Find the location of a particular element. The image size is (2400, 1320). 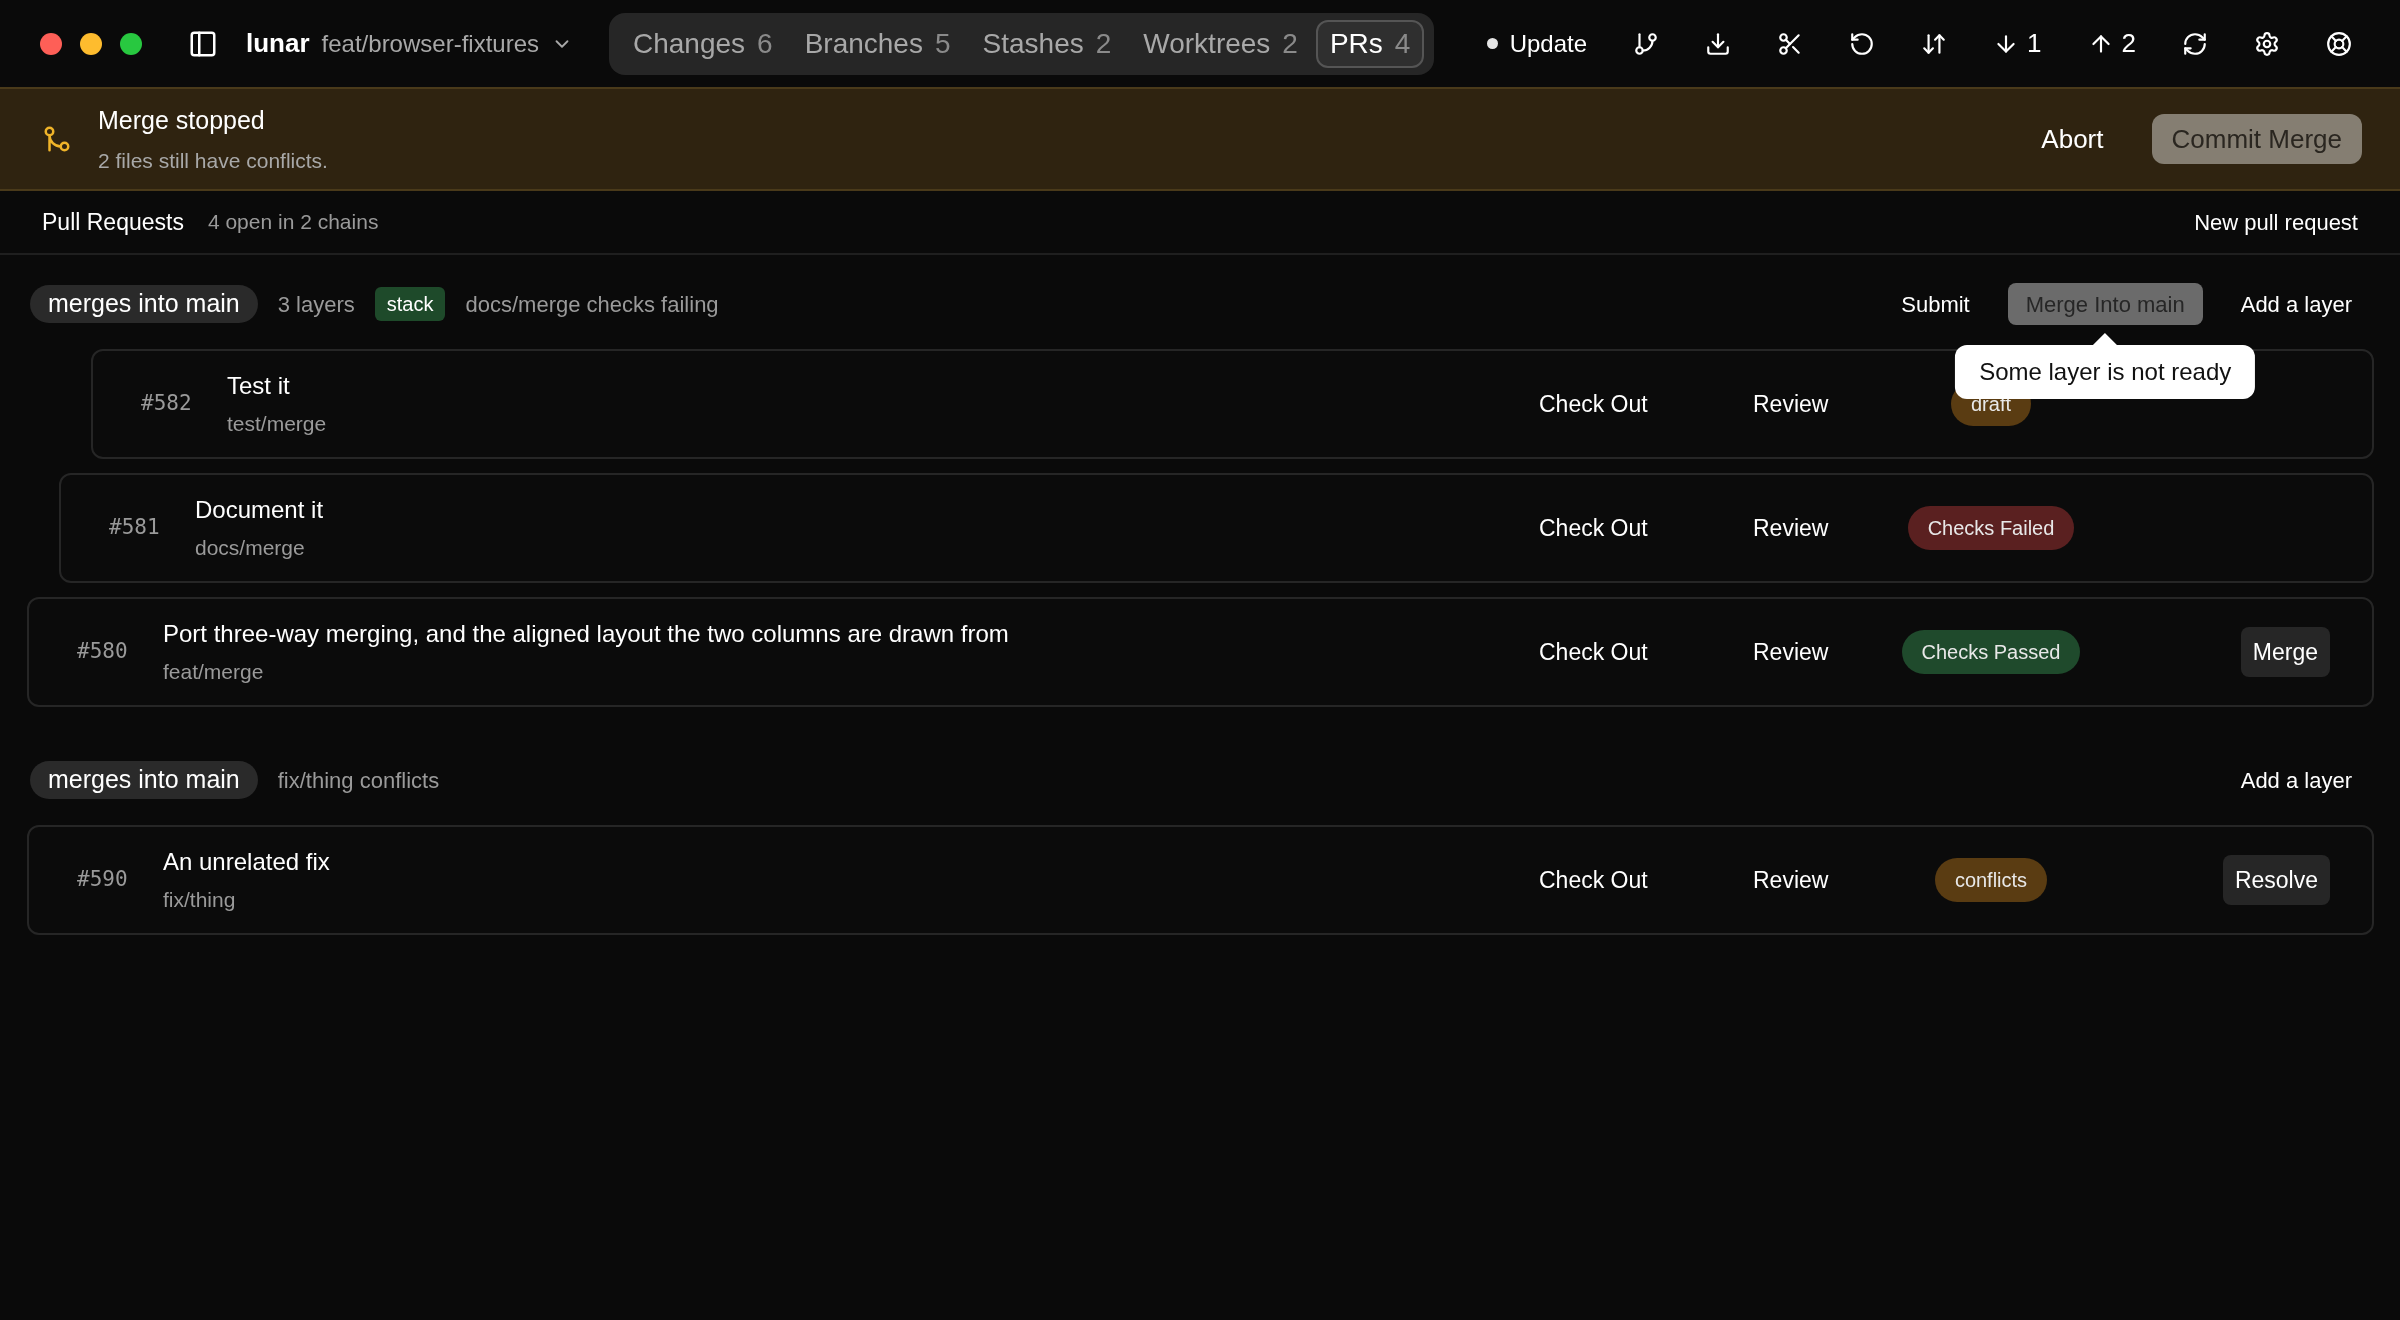

layer-count: 3 layers is located at coordinates (316, 304).